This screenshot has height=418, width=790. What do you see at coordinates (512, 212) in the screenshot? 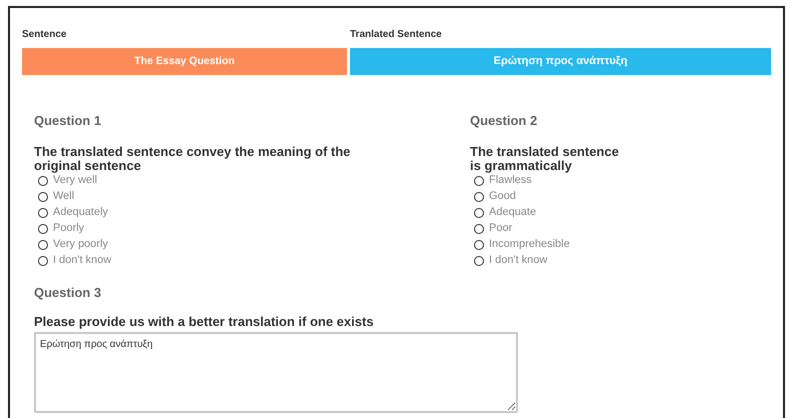
I see `option-label: Adequate` at bounding box center [512, 212].